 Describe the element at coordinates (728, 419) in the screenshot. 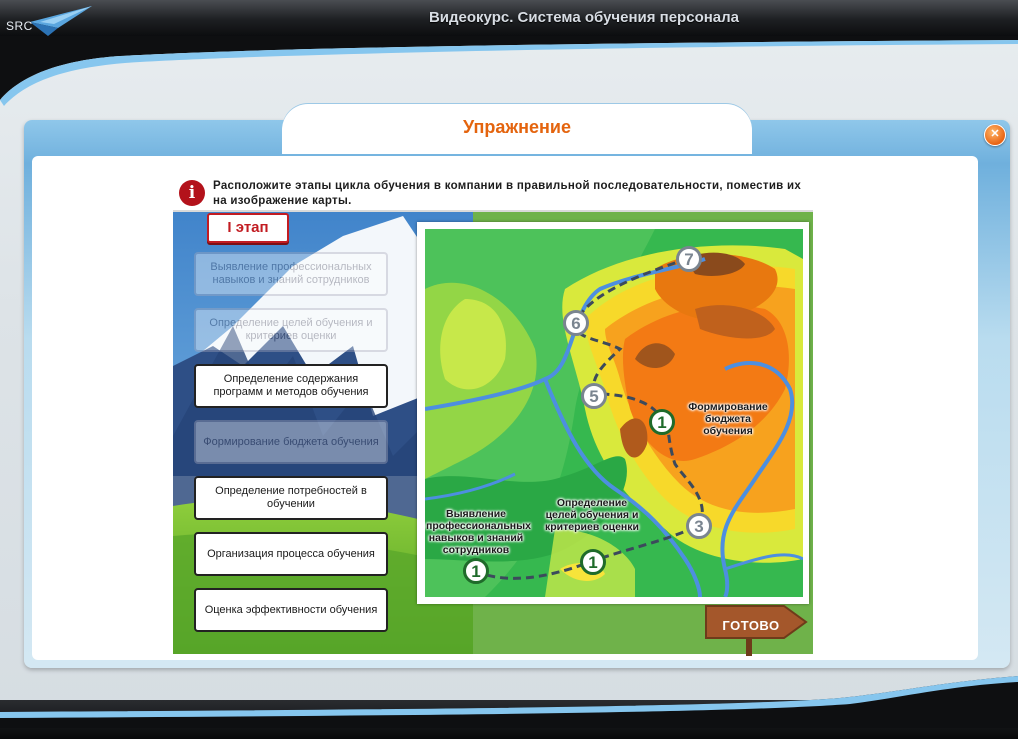

I see `map-label-budget: Формирование бюджета обучения` at that location.